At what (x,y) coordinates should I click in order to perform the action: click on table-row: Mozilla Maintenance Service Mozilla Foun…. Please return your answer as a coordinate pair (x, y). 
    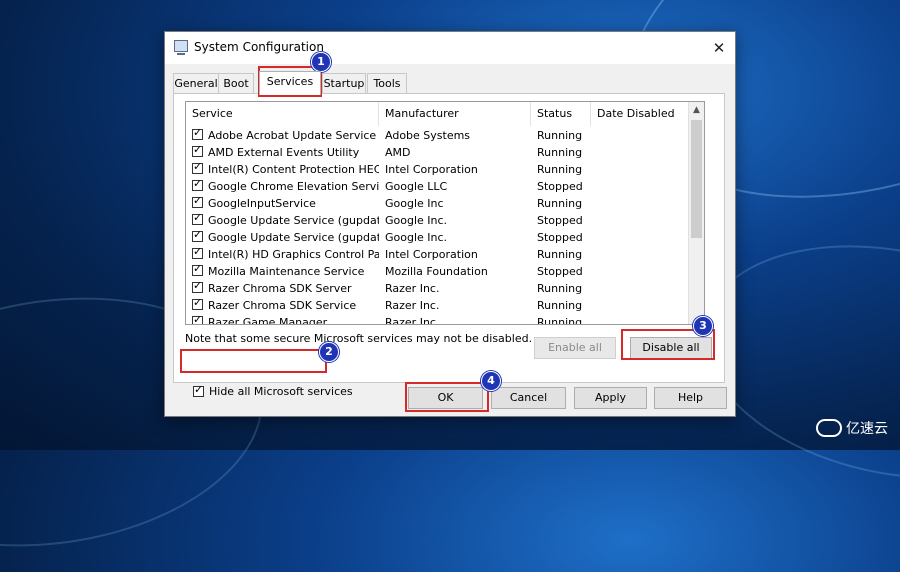
    Looking at the image, I should click on (437, 271).